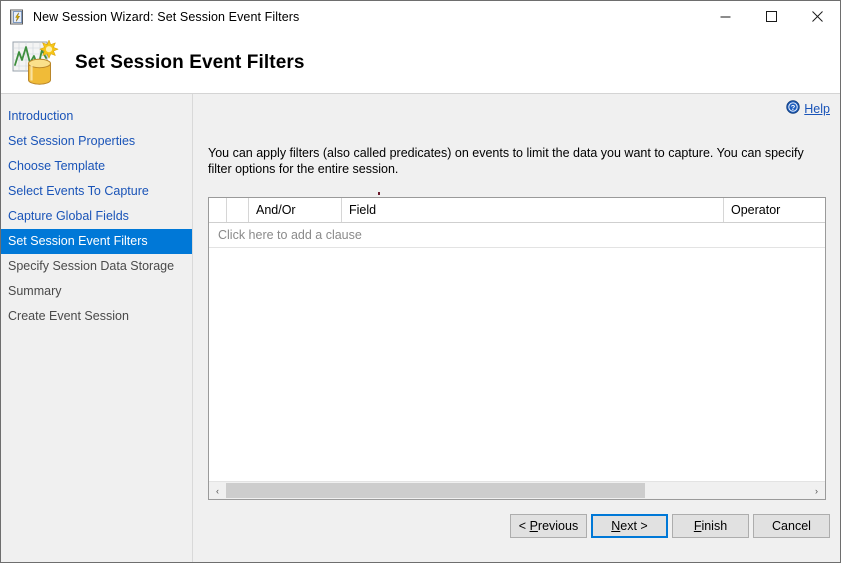 The height and width of the screenshot is (563, 841). What do you see at coordinates (17, 17) in the screenshot?
I see `wizard-document-icon` at bounding box center [17, 17].